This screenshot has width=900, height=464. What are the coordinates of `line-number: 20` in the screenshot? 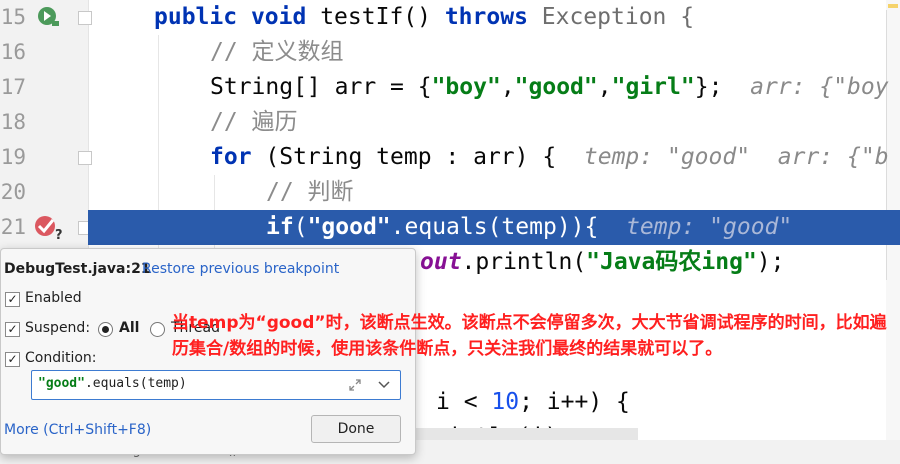 It's located at (13, 192).